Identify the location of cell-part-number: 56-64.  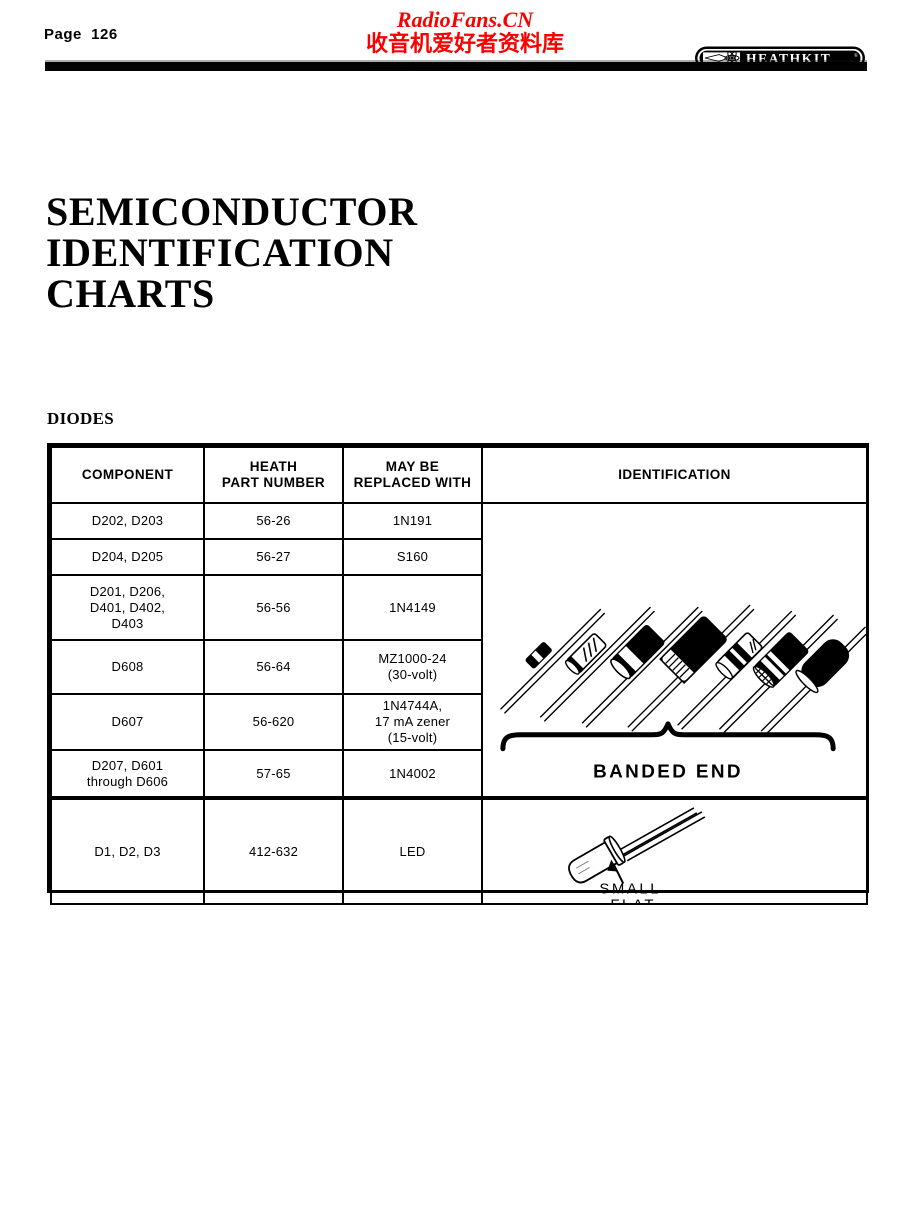
(273, 666).